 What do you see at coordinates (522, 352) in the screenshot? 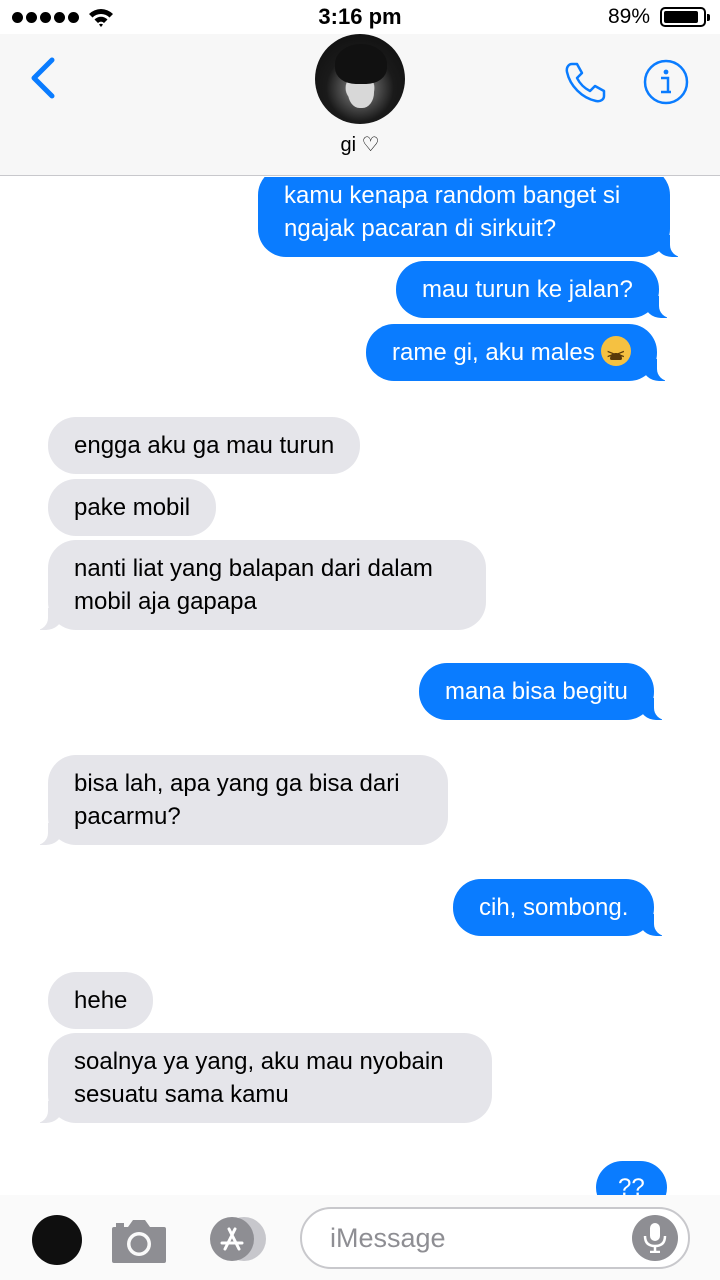
I see `message-bubble-sent: rame gi, aku males` at bounding box center [522, 352].